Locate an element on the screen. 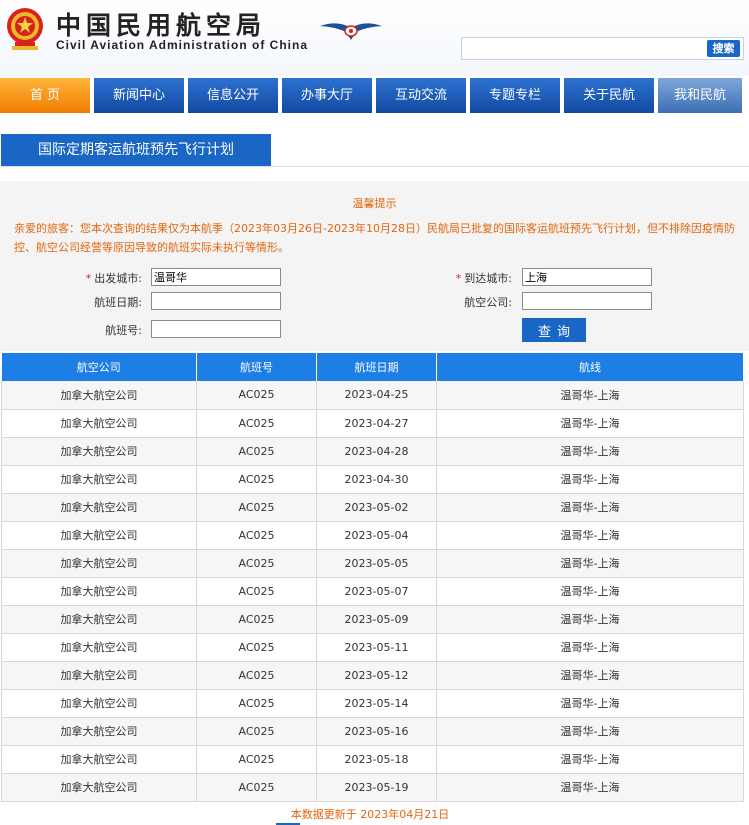  query-button: 查询 is located at coordinates (554, 330).